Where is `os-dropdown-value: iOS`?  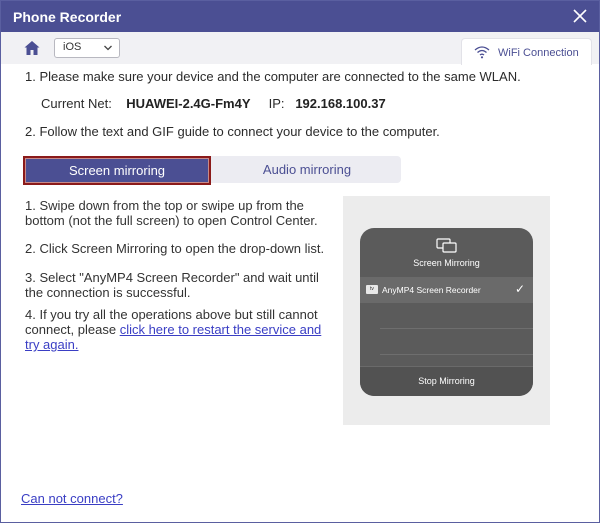
os-dropdown-value: iOS is located at coordinates (72, 47).